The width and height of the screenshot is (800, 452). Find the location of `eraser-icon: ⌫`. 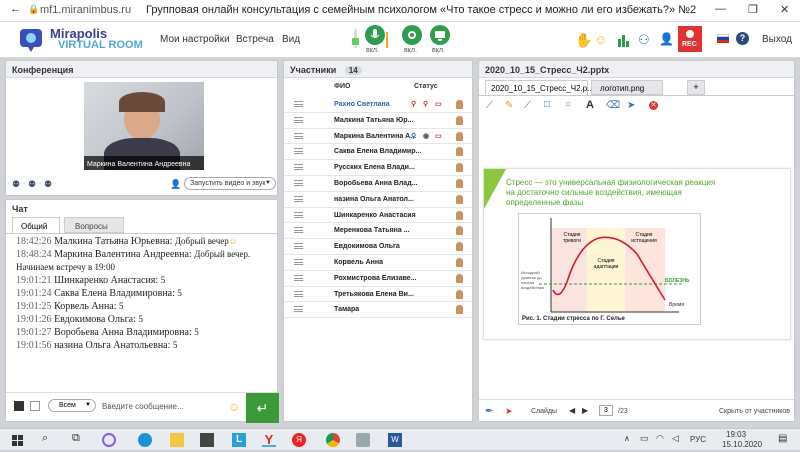

eraser-icon: ⌫ is located at coordinates (613, 105).